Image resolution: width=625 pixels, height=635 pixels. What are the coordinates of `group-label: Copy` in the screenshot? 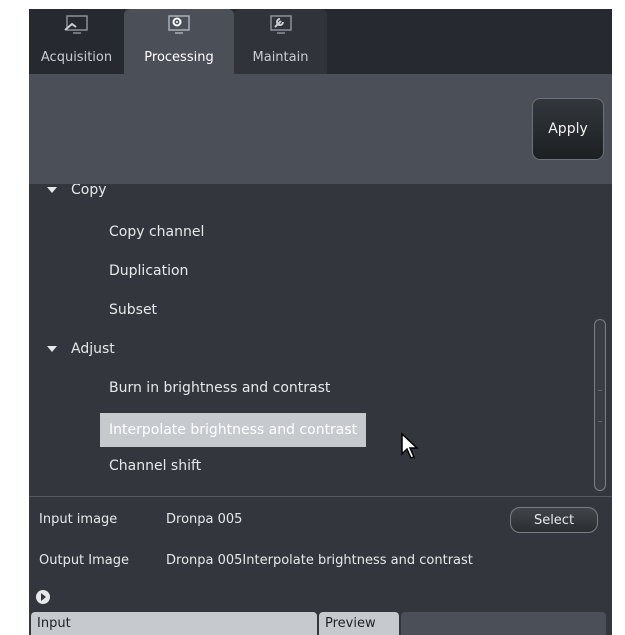 It's located at (89, 191).